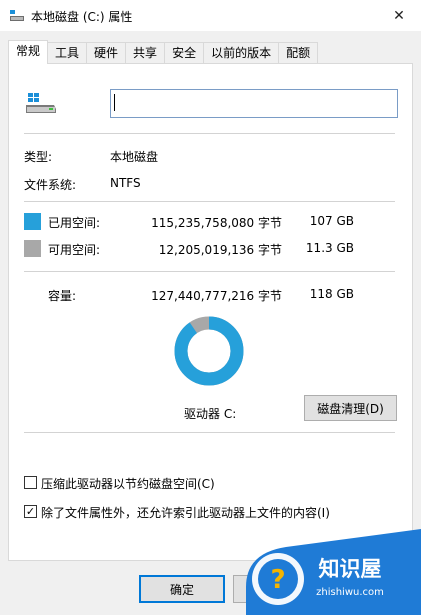  I want to click on free-space-swatch, so click(32, 248).